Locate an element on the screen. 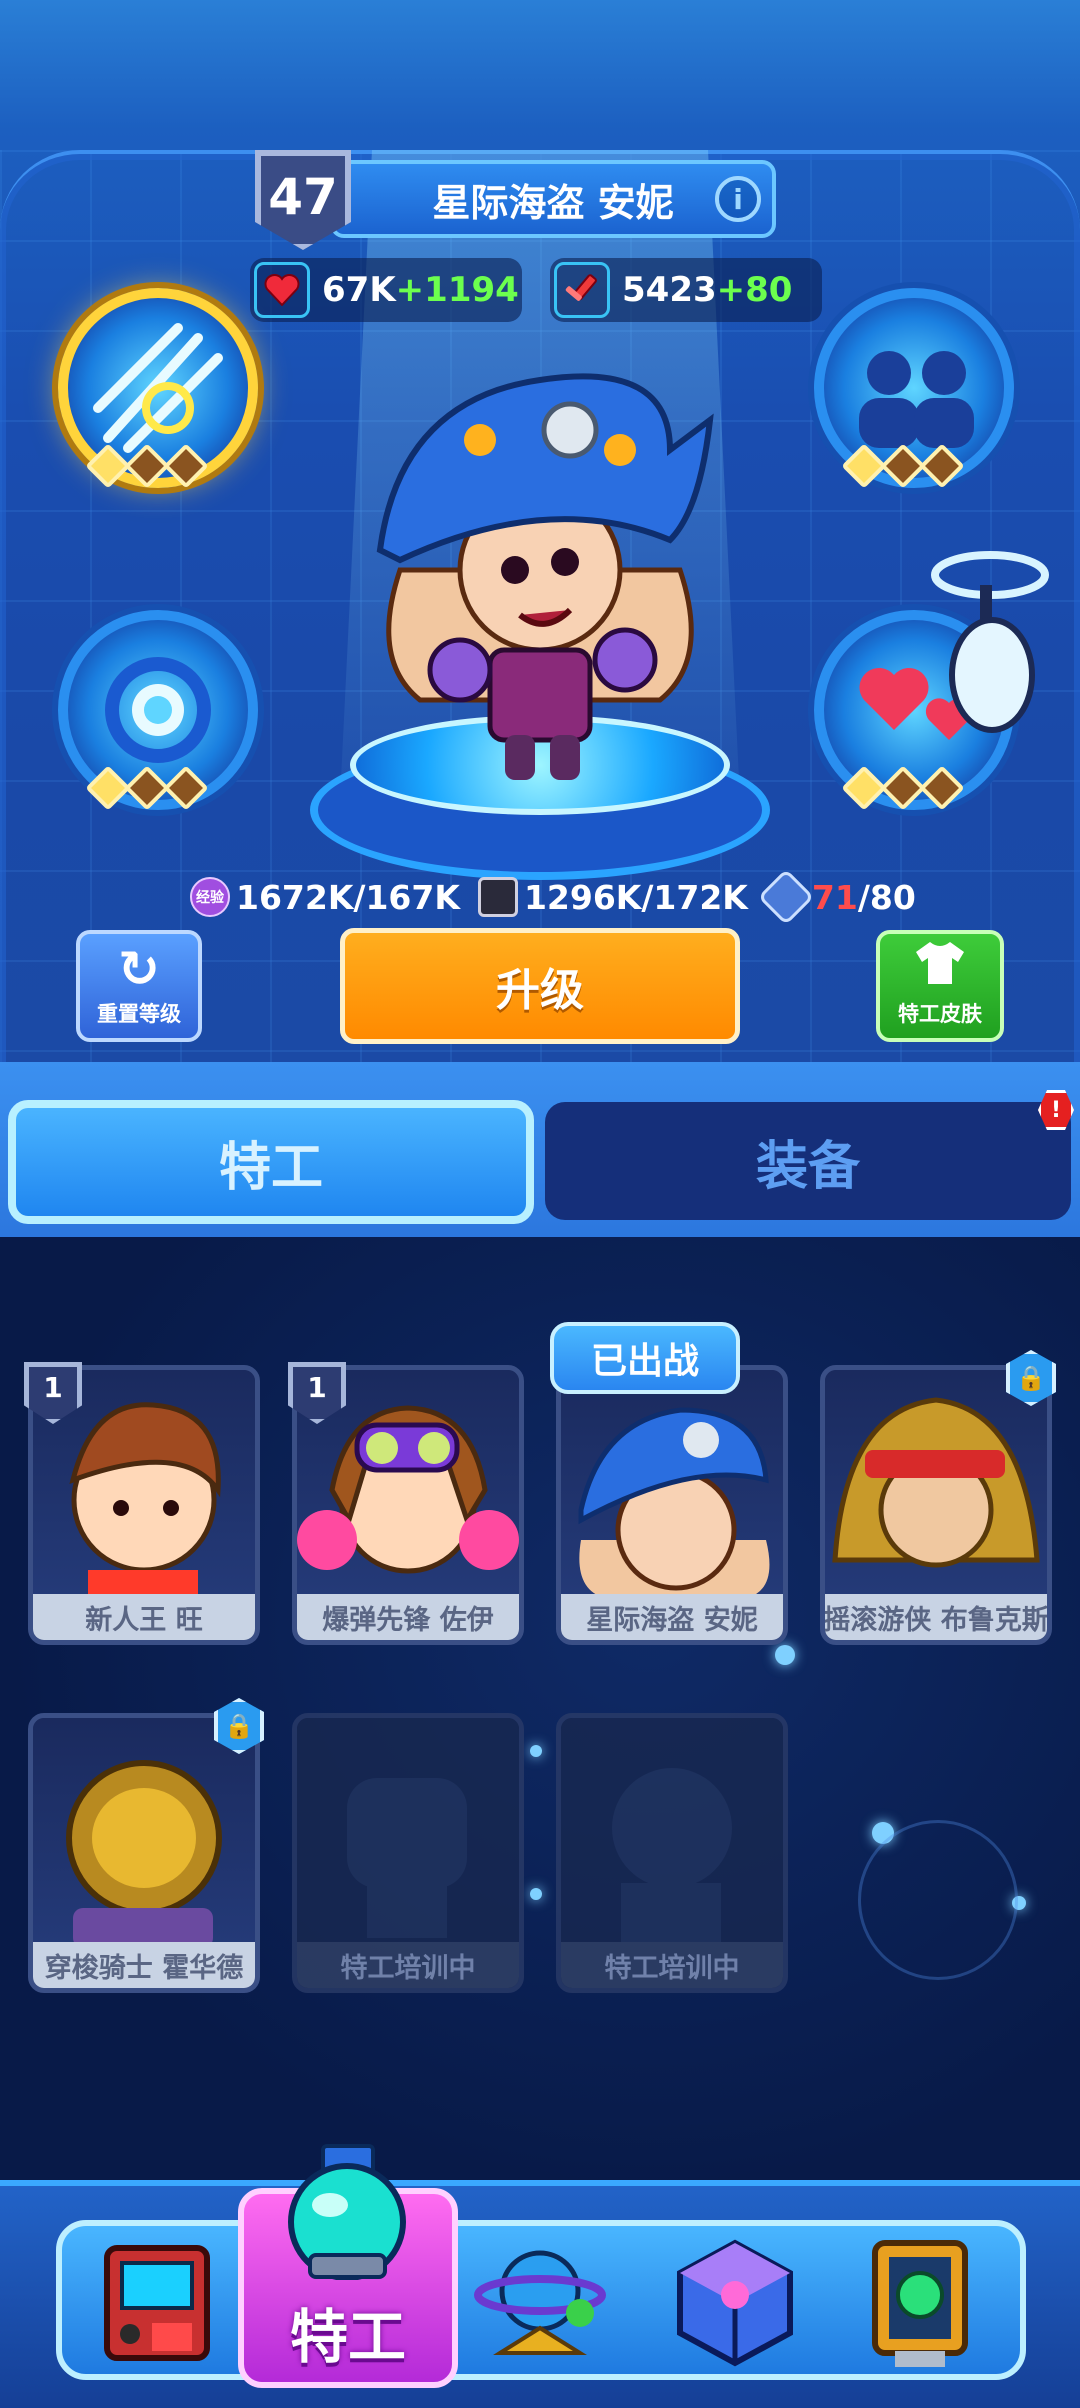  deployed-tag: 已出战 is located at coordinates (645, 1358).